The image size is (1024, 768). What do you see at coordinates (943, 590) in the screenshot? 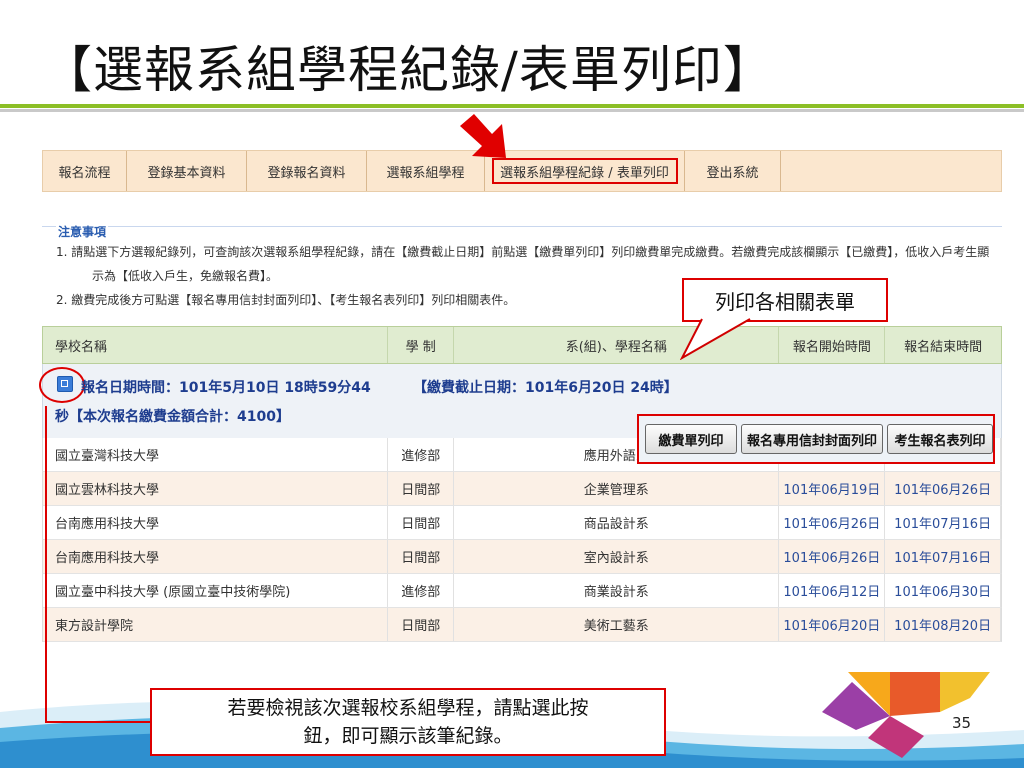
I see `cell-end-time: 101年06月30日` at bounding box center [943, 590].